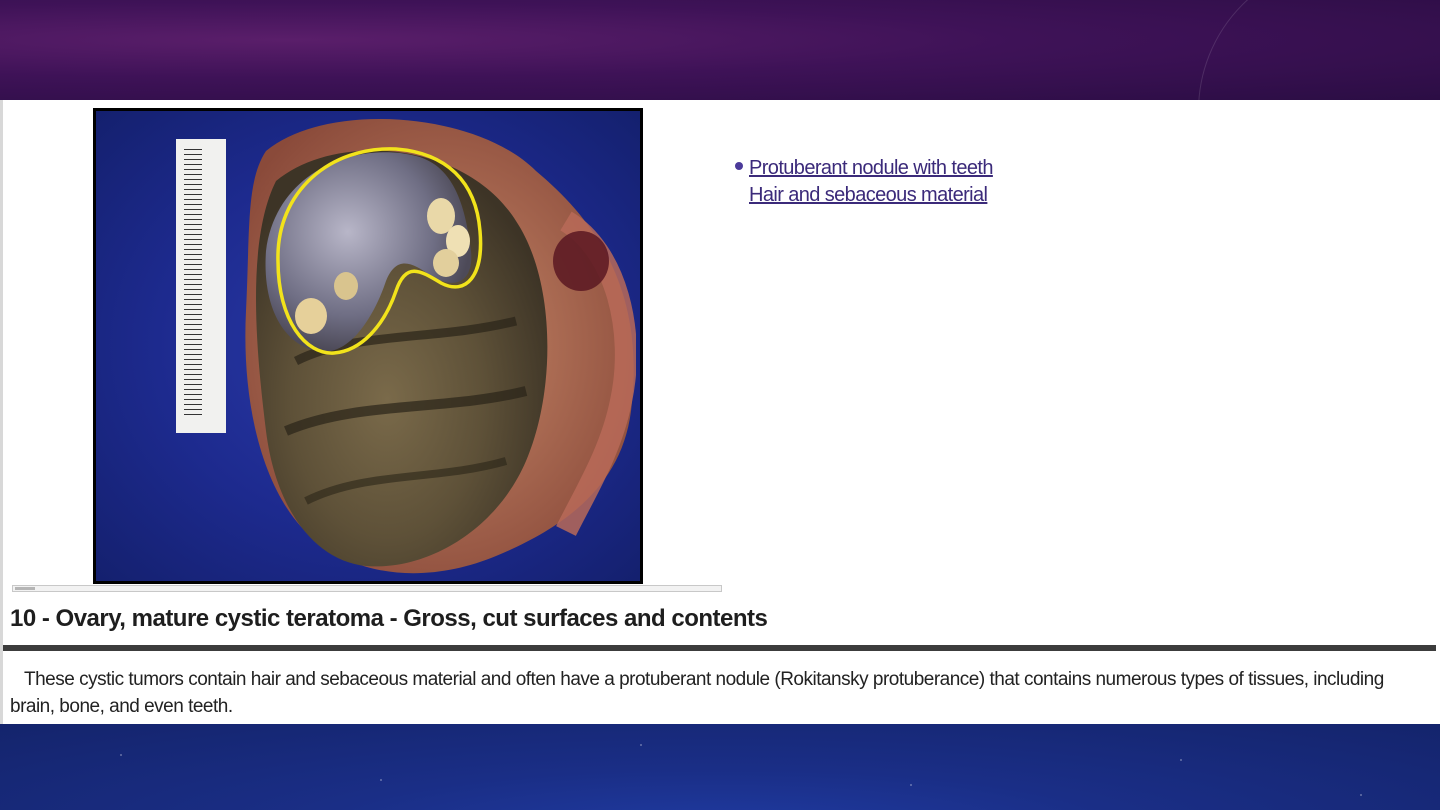 The image size is (1440, 810). Describe the element at coordinates (367, 588) in the screenshot. I see `image-scrollbar` at that location.